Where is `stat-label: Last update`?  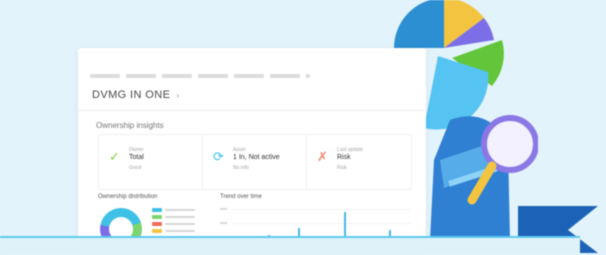 stat-label: Last update is located at coordinates (350, 150).